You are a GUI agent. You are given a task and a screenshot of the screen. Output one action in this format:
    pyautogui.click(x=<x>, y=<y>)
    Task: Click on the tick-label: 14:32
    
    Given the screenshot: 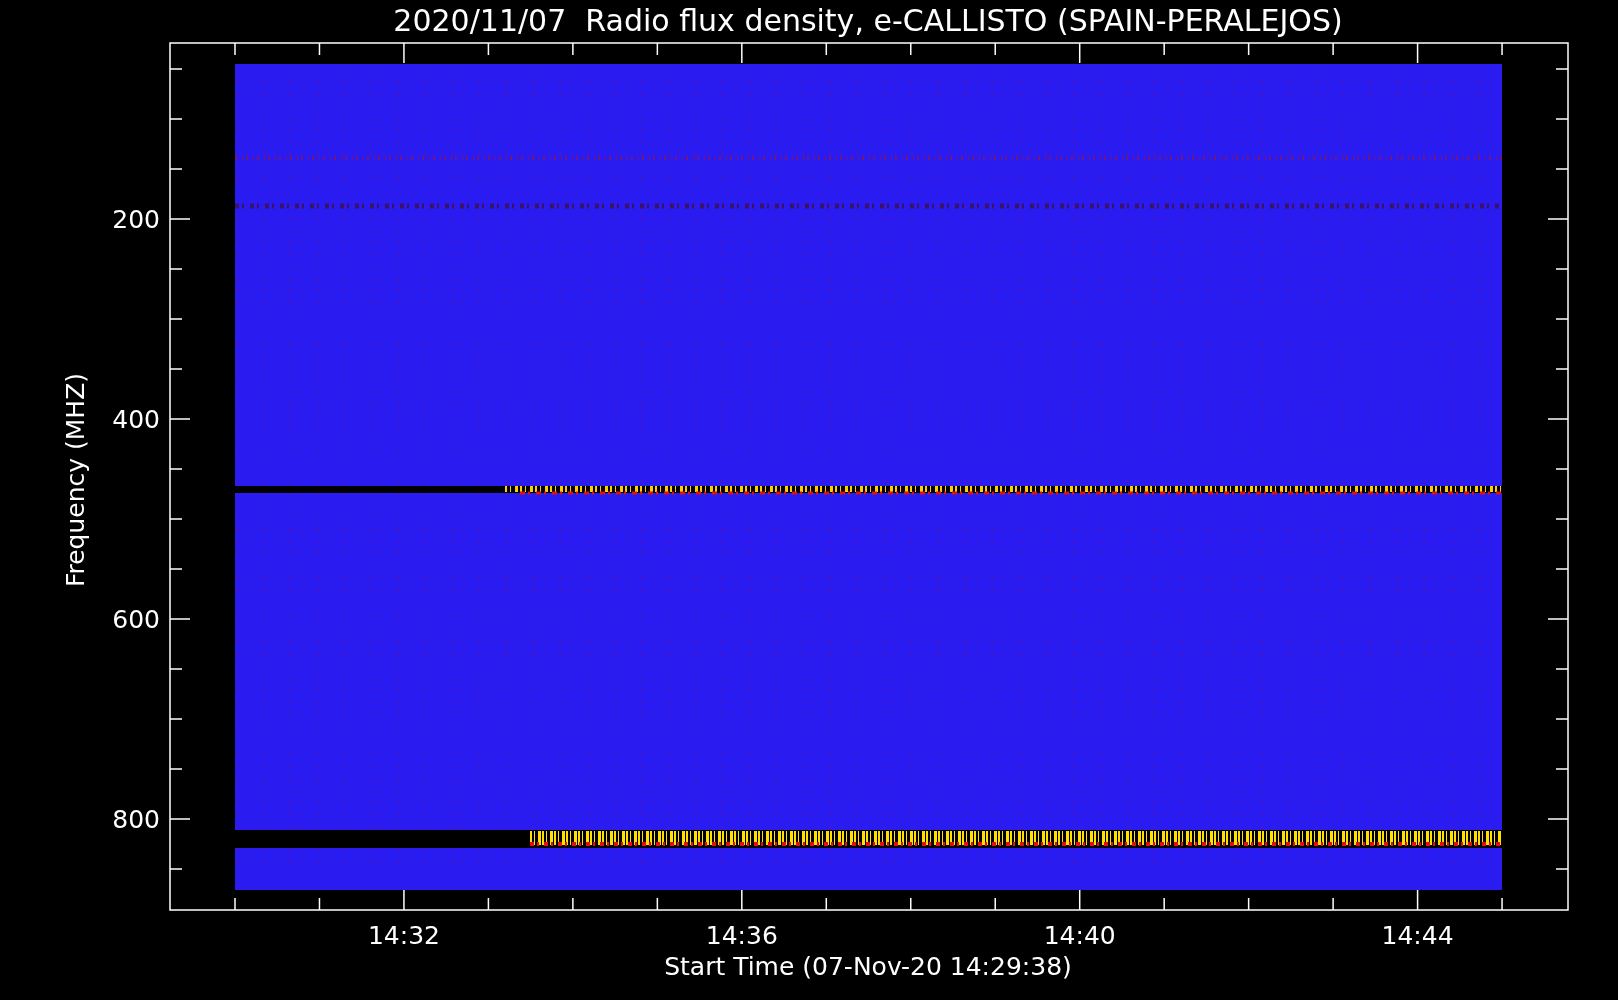 What is the action you would take?
    pyautogui.click(x=403, y=935)
    